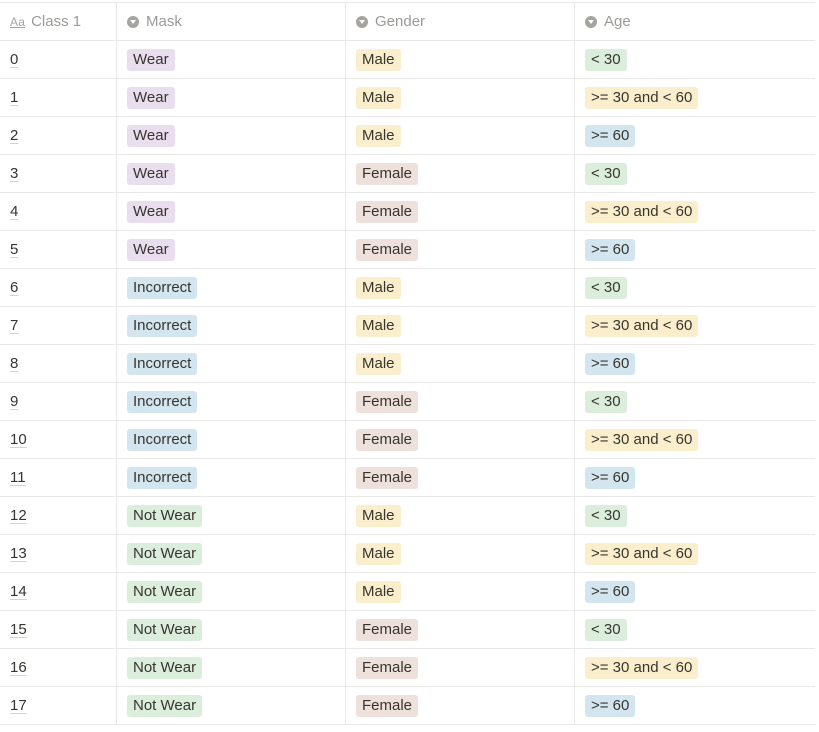  I want to click on header-class: Aa Class 1, so click(58, 21).